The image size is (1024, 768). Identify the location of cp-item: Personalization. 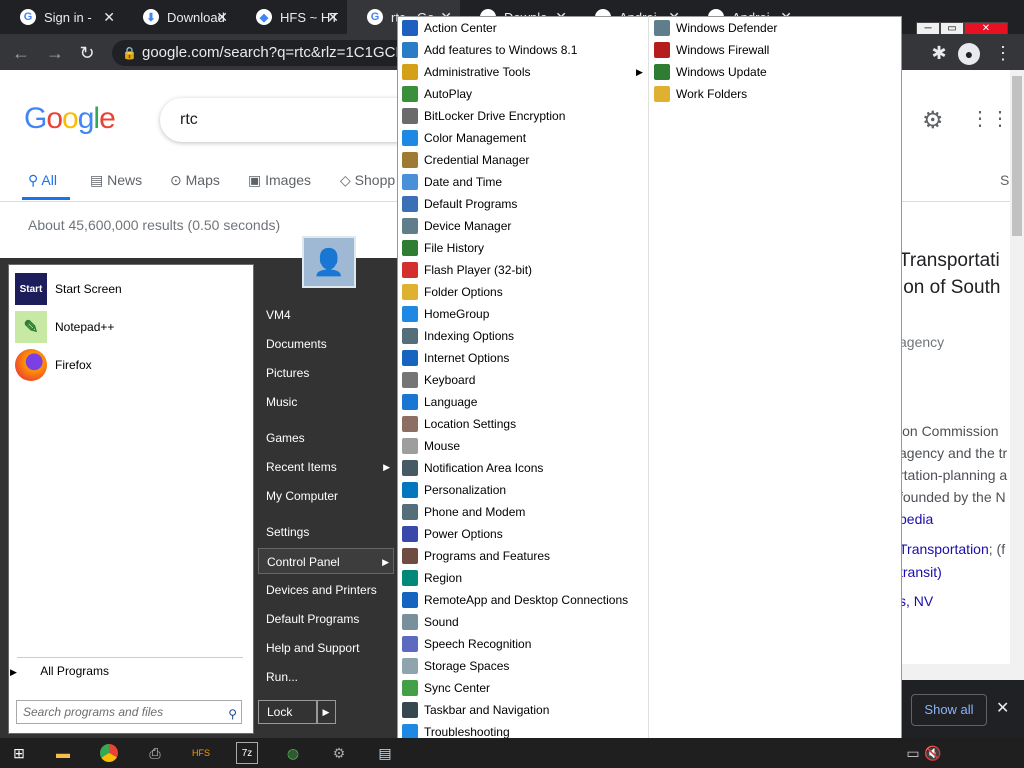
(454, 490).